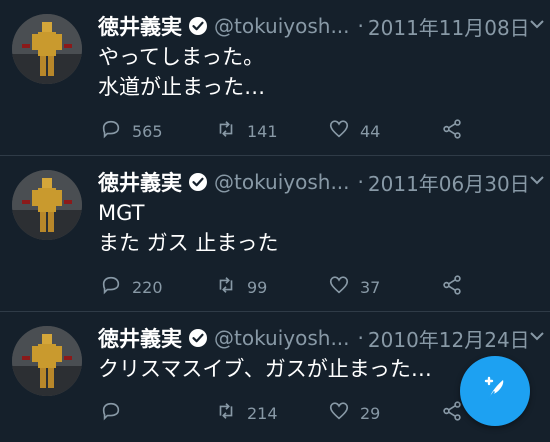  What do you see at coordinates (241, 287) in the screenshot?
I see `retweet-button: 99` at bounding box center [241, 287].